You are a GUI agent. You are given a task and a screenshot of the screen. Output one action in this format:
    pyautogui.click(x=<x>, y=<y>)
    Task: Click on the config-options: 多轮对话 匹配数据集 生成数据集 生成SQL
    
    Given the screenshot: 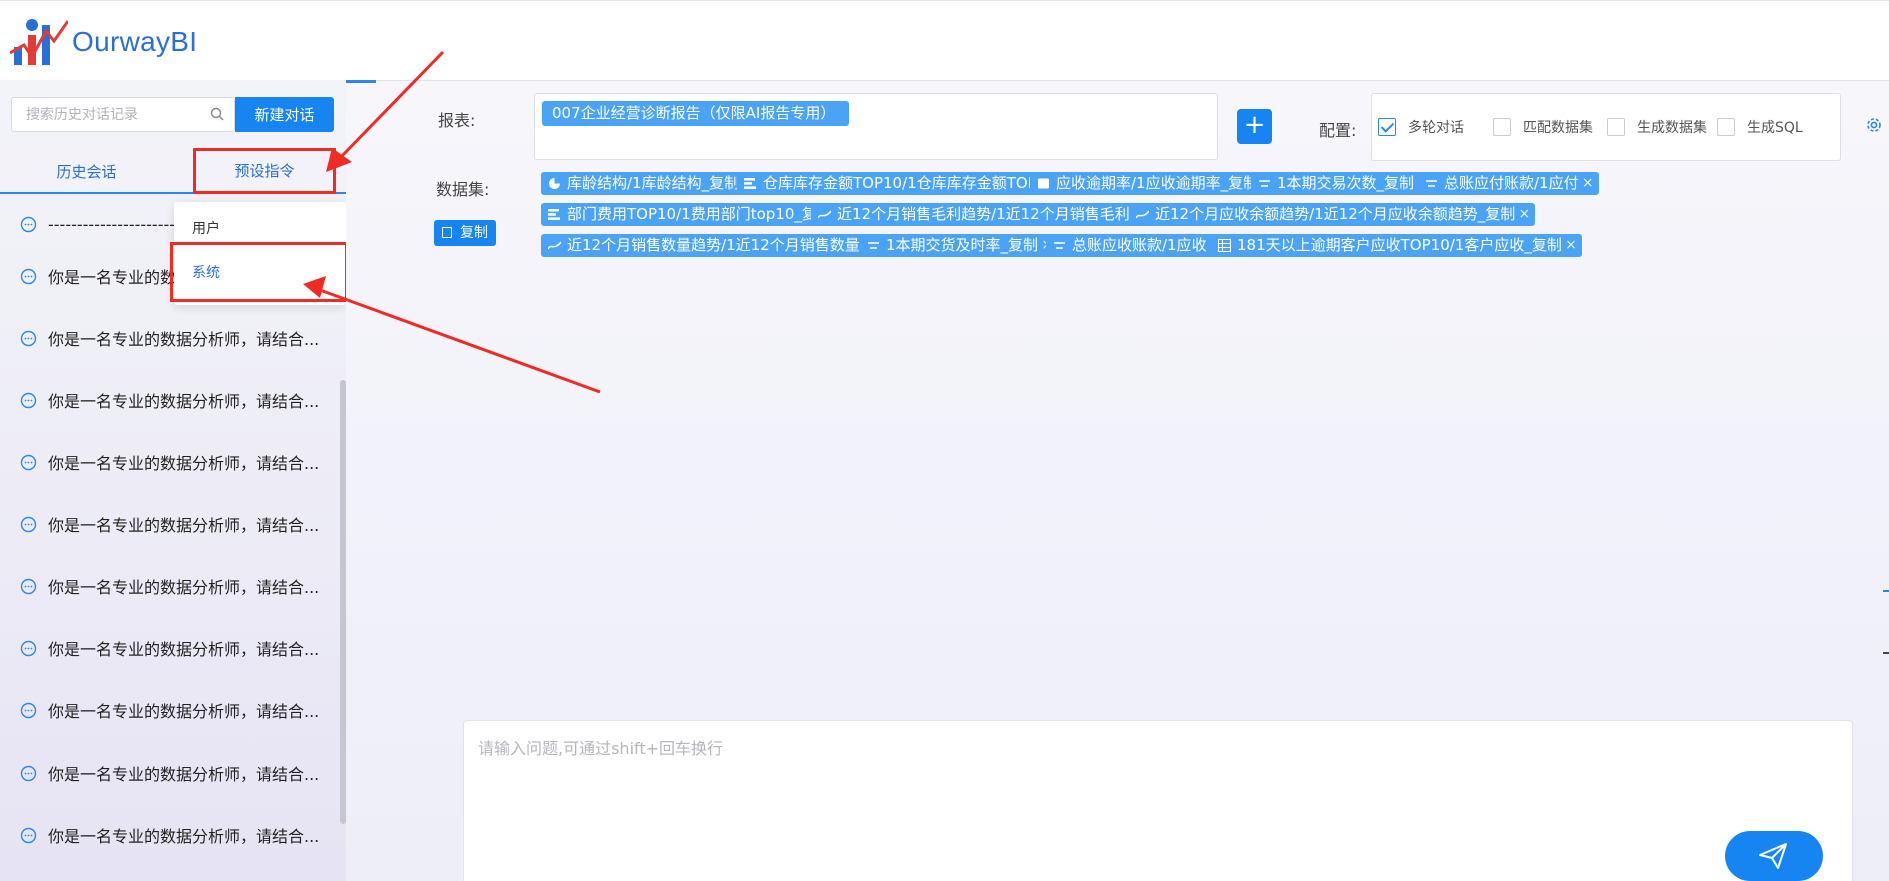 What is the action you would take?
    pyautogui.click(x=1606, y=127)
    